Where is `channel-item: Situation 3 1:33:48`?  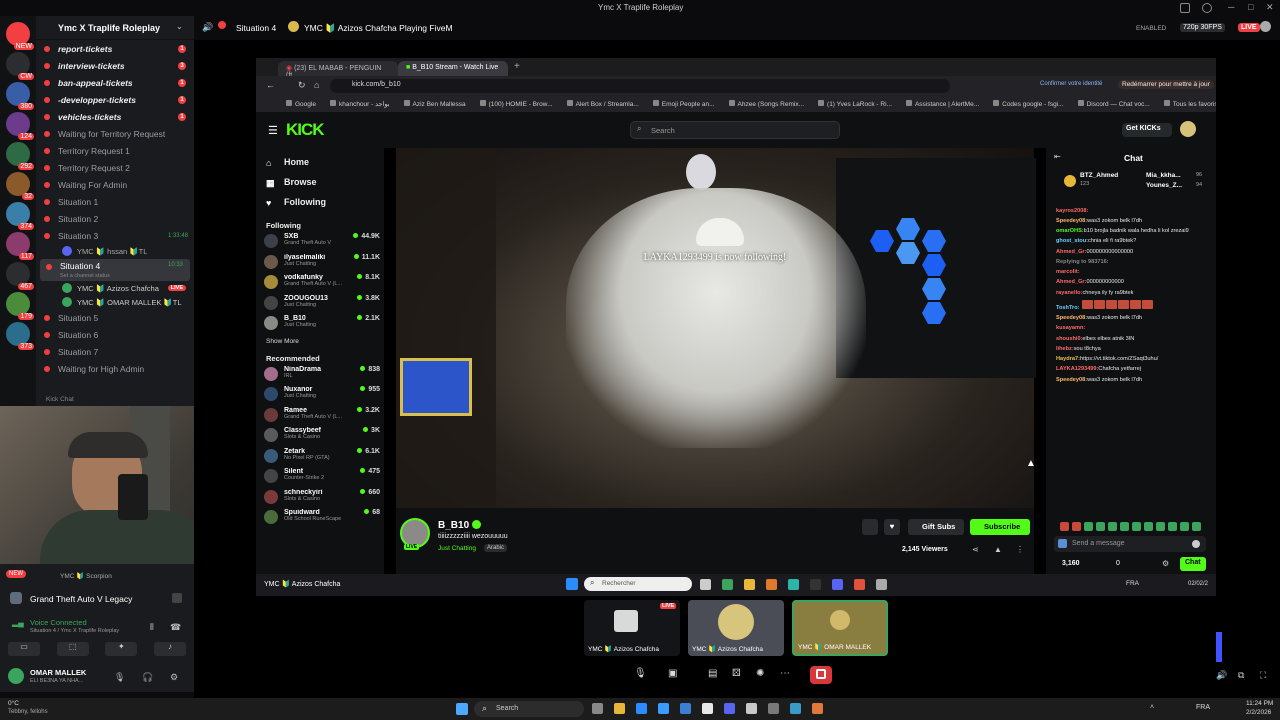 channel-item: Situation 3 1:33:48 is located at coordinates (115, 235).